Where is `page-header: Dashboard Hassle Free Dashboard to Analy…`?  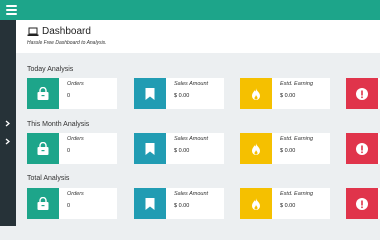 page-header: Dashboard Hassle Free Dashboard to Analy… is located at coordinates (198, 36).